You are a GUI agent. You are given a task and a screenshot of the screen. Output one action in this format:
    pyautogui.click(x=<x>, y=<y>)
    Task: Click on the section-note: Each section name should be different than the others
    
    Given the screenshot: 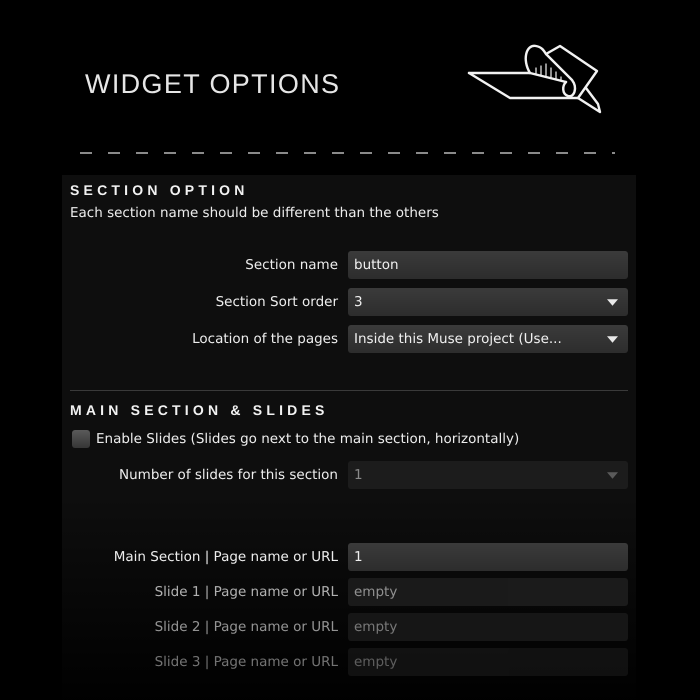 What is the action you would take?
    pyautogui.click(x=255, y=213)
    